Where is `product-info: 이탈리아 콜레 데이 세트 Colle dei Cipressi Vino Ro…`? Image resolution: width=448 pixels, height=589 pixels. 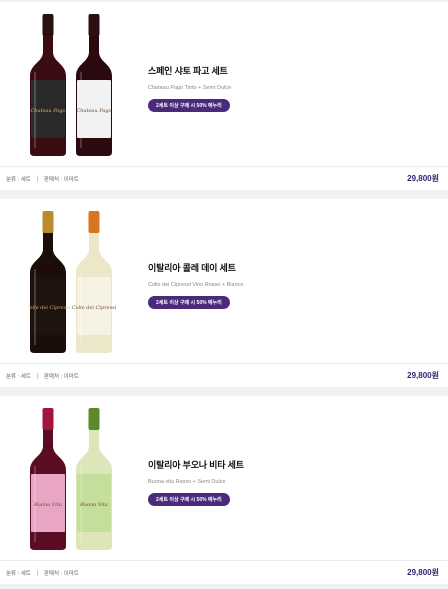
product-info: 이탈리아 콜레 데이 세트 Colle dei Cipressi Vino Ro… is located at coordinates (293, 285).